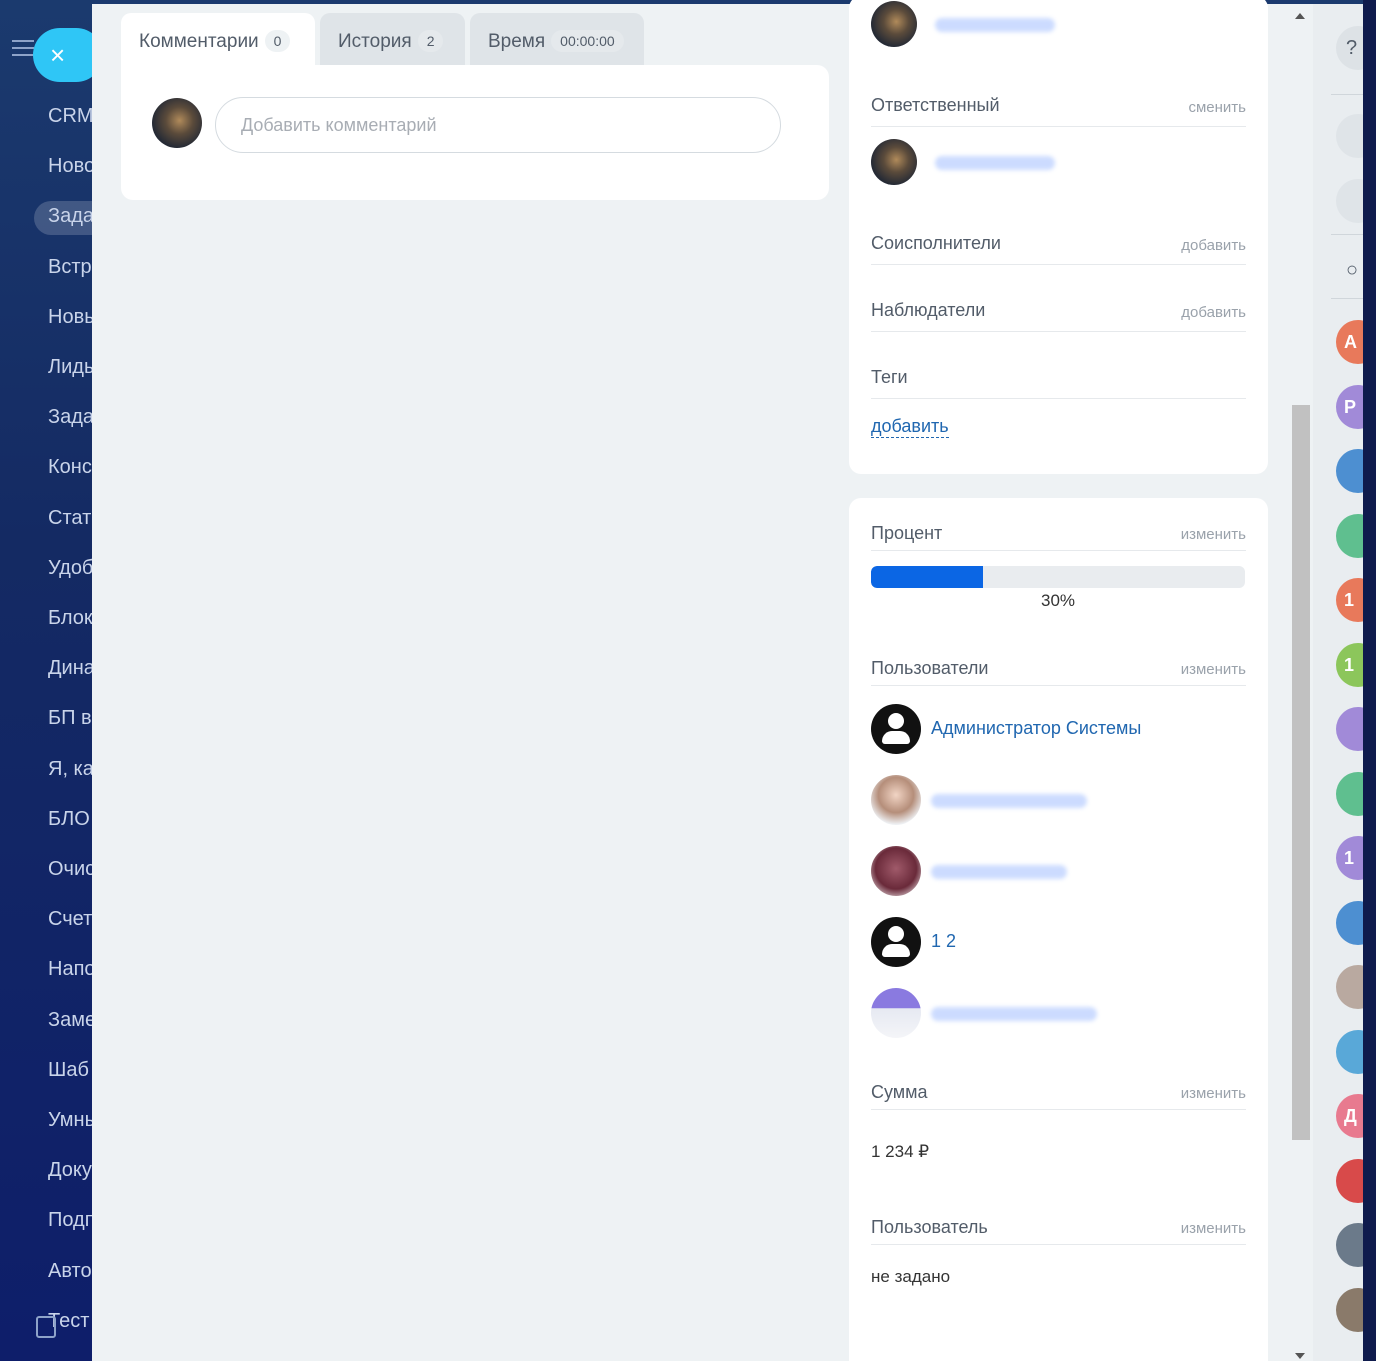  What do you see at coordinates (1213, 534) in the screenshot?
I see `percent-edit-link: изменить` at bounding box center [1213, 534].